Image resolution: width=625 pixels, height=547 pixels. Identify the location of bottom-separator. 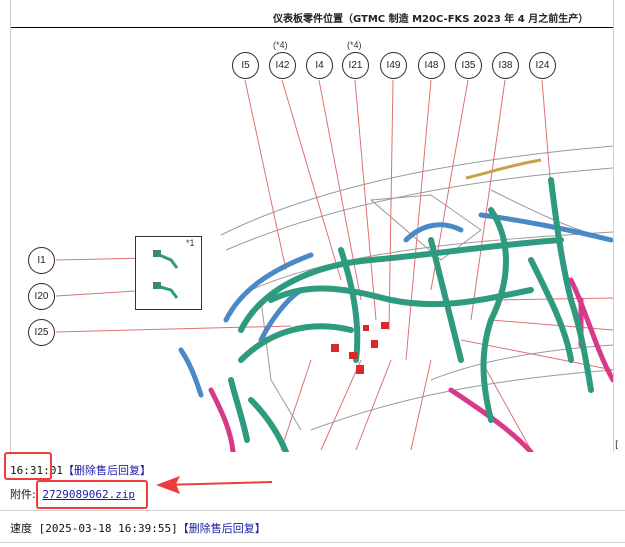
(312, 542).